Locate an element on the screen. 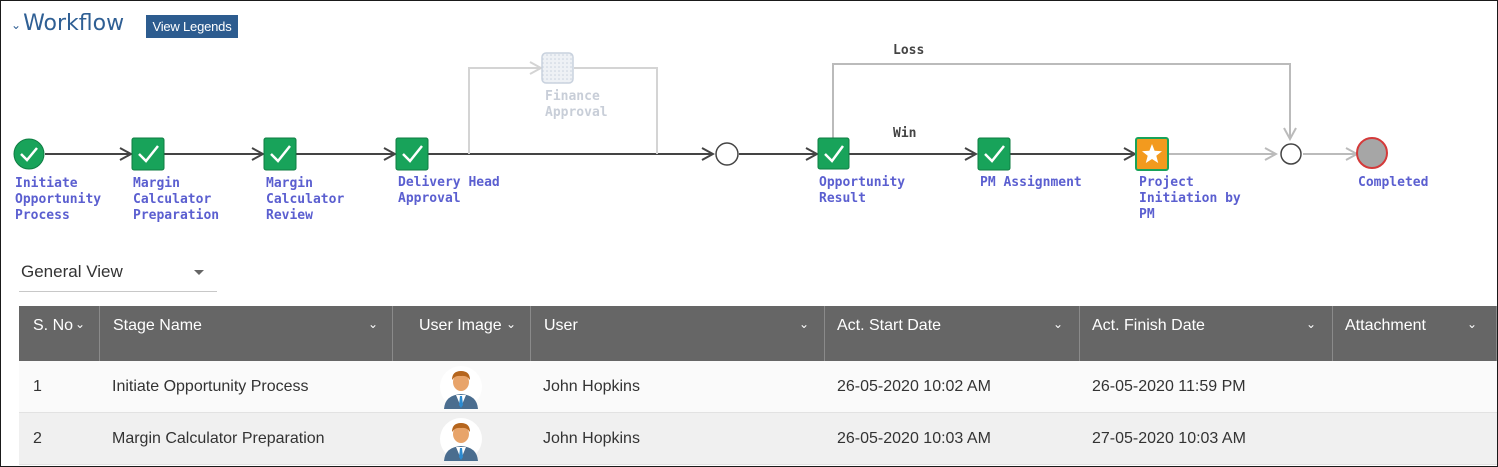 This screenshot has width=1498, height=467. column-header-finish-date: Act. Finish Date ⌄ is located at coordinates (1206, 333).